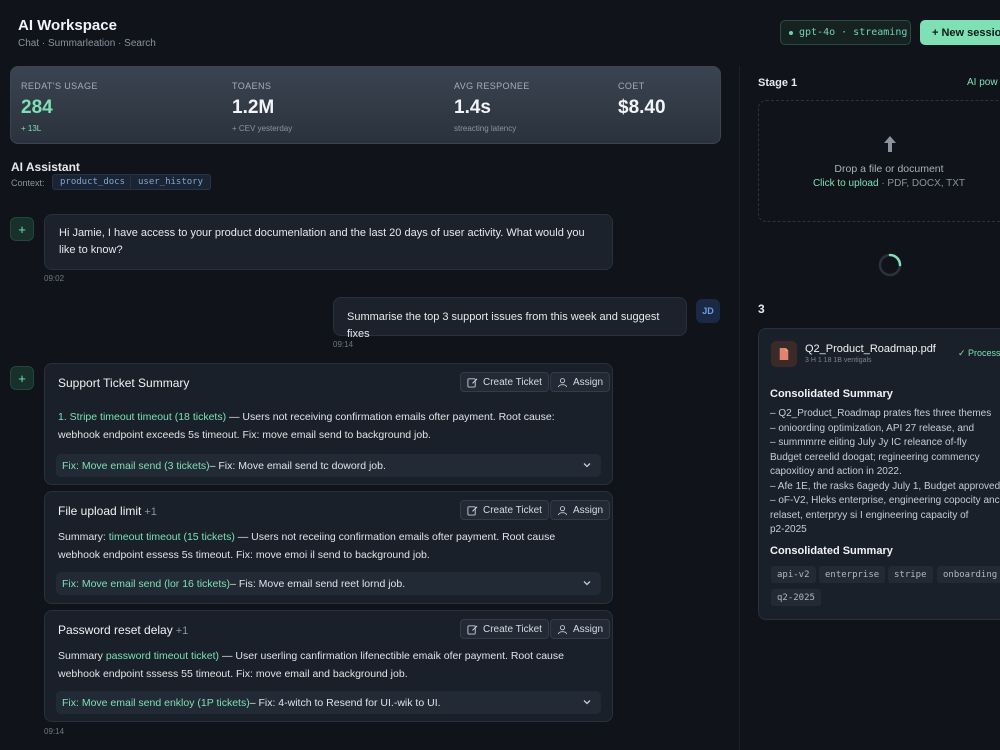 Image resolution: width=1000 pixels, height=750 pixels. What do you see at coordinates (318, 583) in the screenshot?
I see `fix-text: – Fis: Move email send reet lornd job.` at bounding box center [318, 583].